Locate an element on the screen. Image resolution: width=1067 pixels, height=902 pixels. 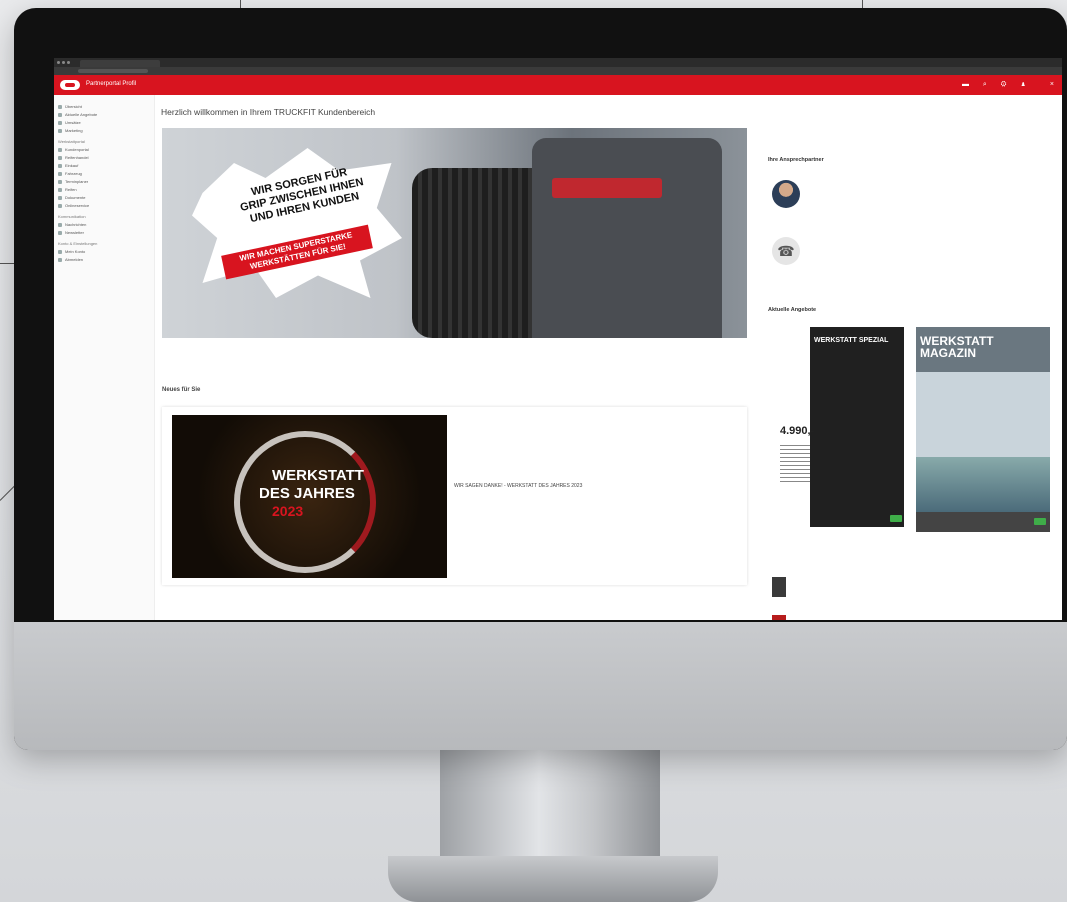
sidebar-item-label: Fahrzeug is located at coordinates (73, 173).